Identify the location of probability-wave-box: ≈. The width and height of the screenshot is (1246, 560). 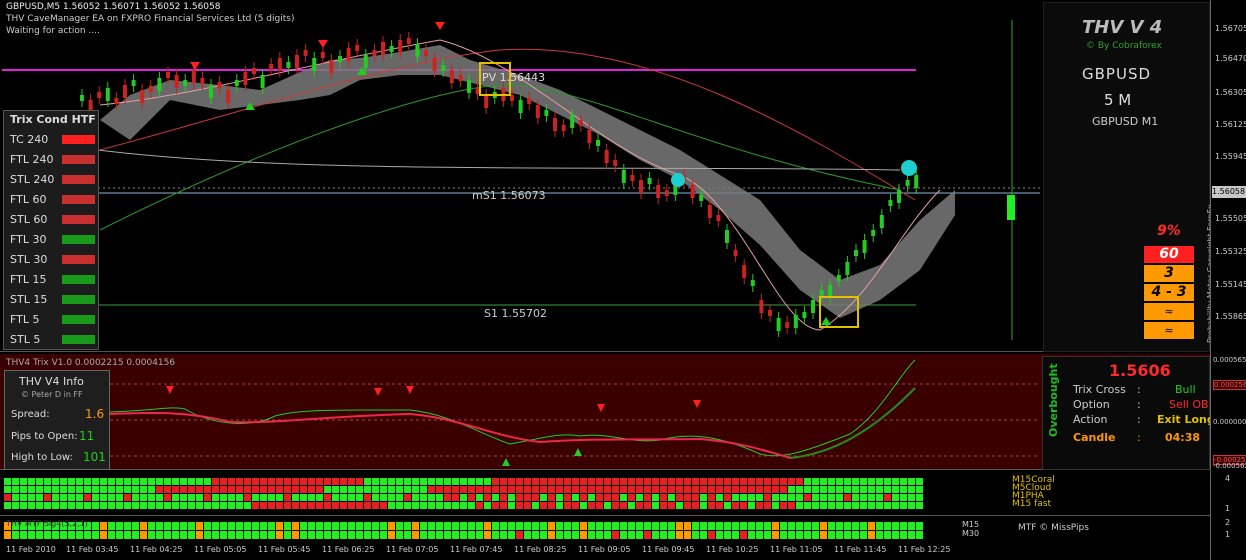
(1169, 311).